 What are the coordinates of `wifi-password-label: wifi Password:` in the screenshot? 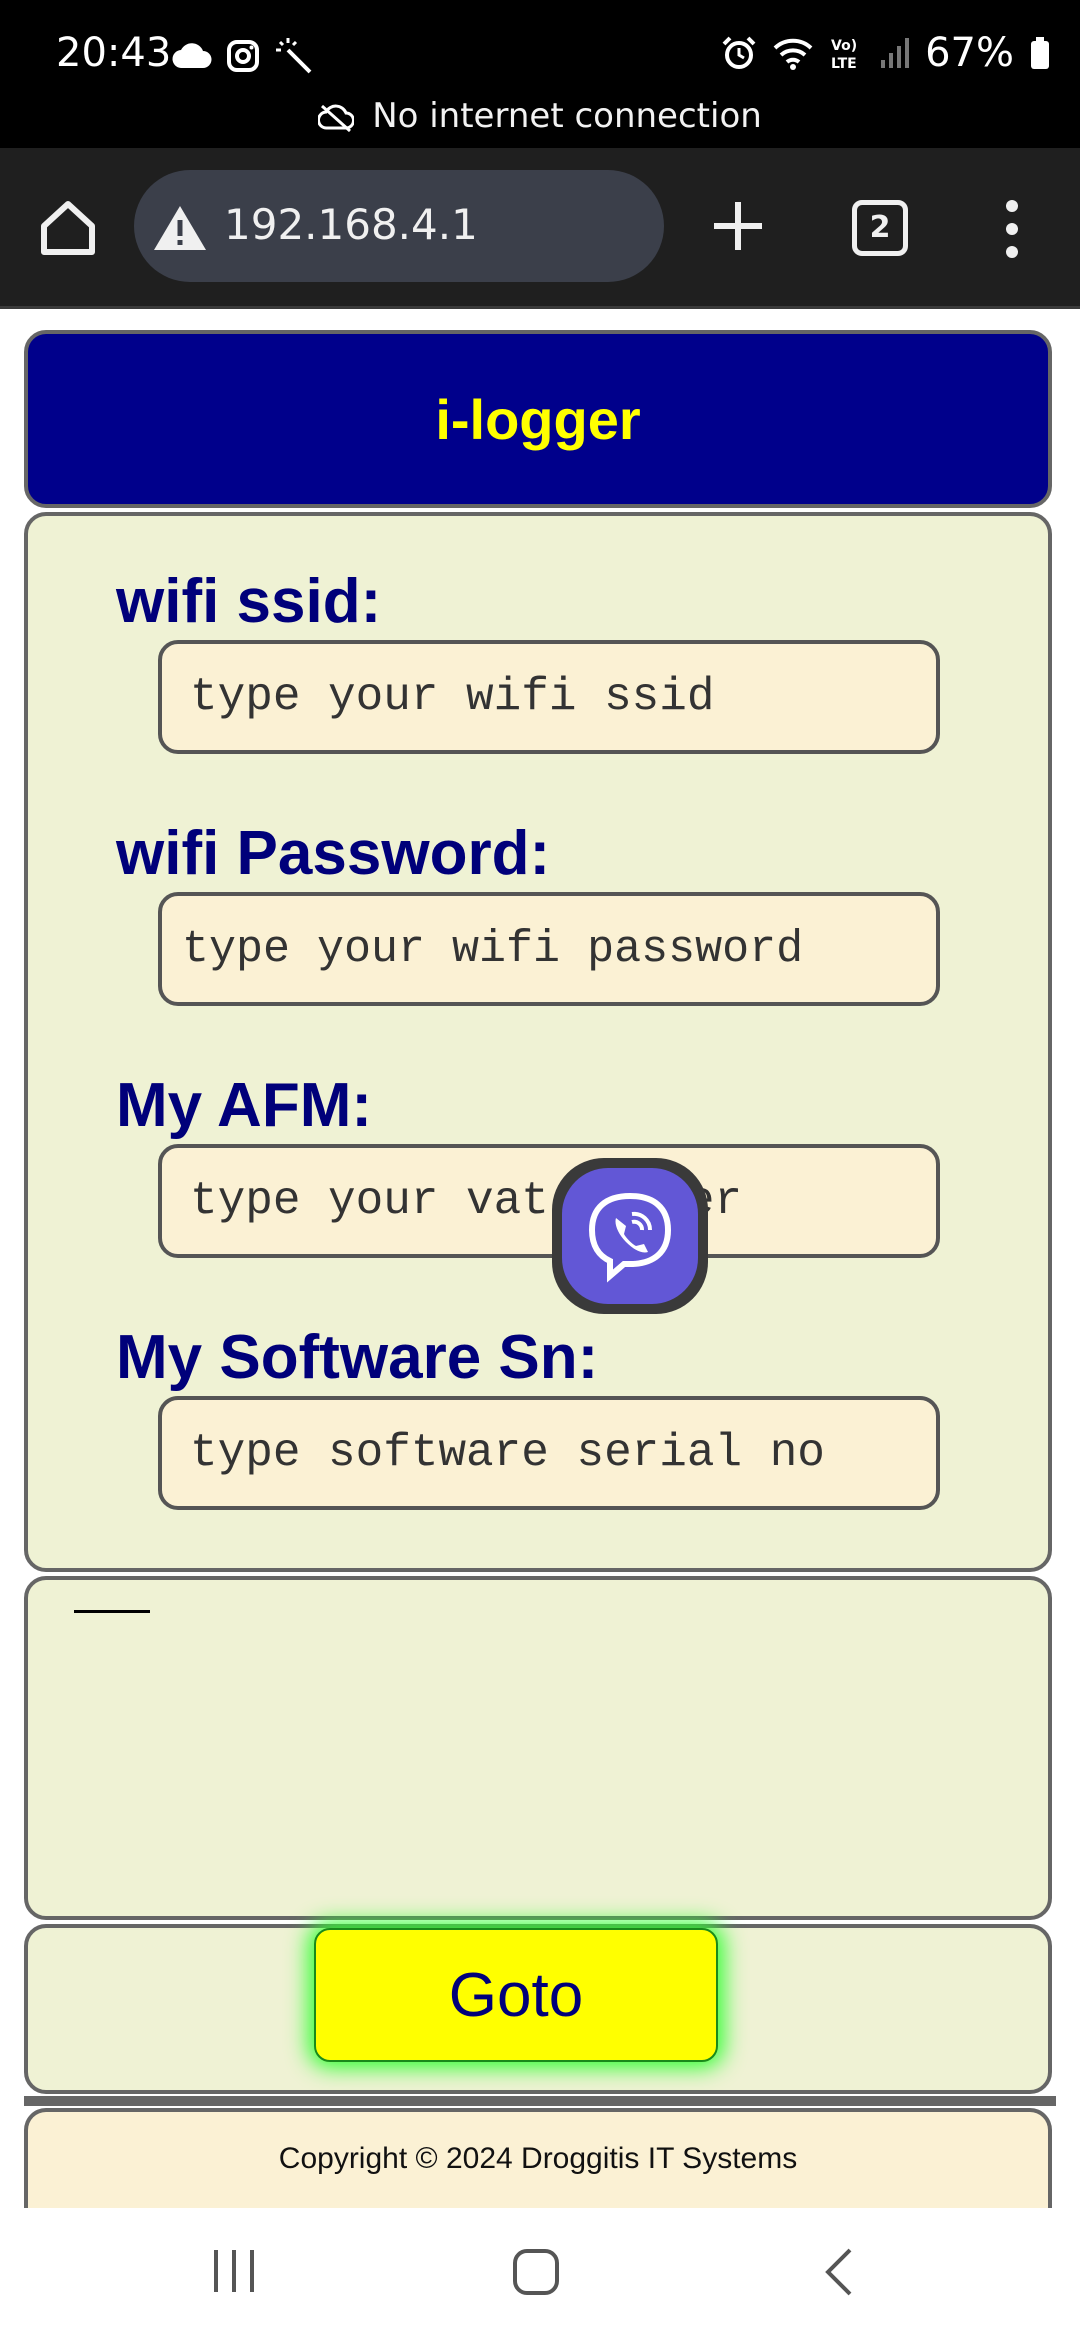 It's located at (333, 853).